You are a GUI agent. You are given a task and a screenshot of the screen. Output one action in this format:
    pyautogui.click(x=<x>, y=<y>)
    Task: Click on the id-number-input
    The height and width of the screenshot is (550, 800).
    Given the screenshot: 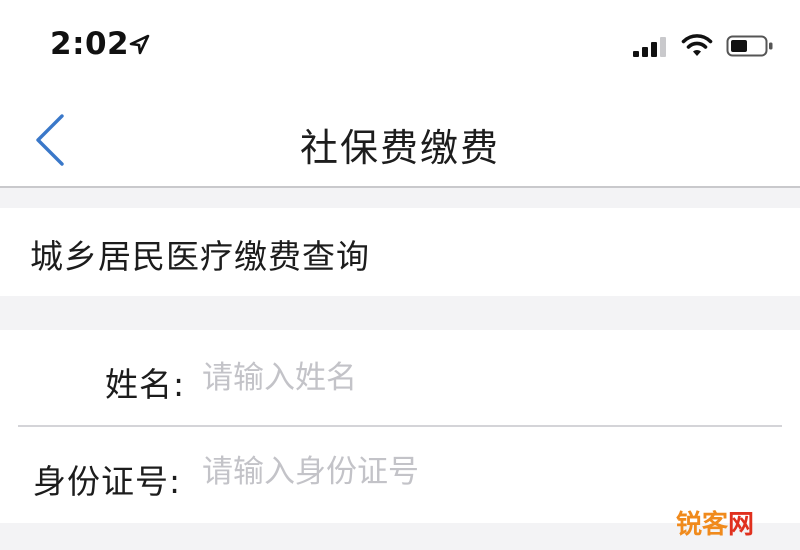 What is the action you would take?
    pyautogui.click(x=482, y=472)
    